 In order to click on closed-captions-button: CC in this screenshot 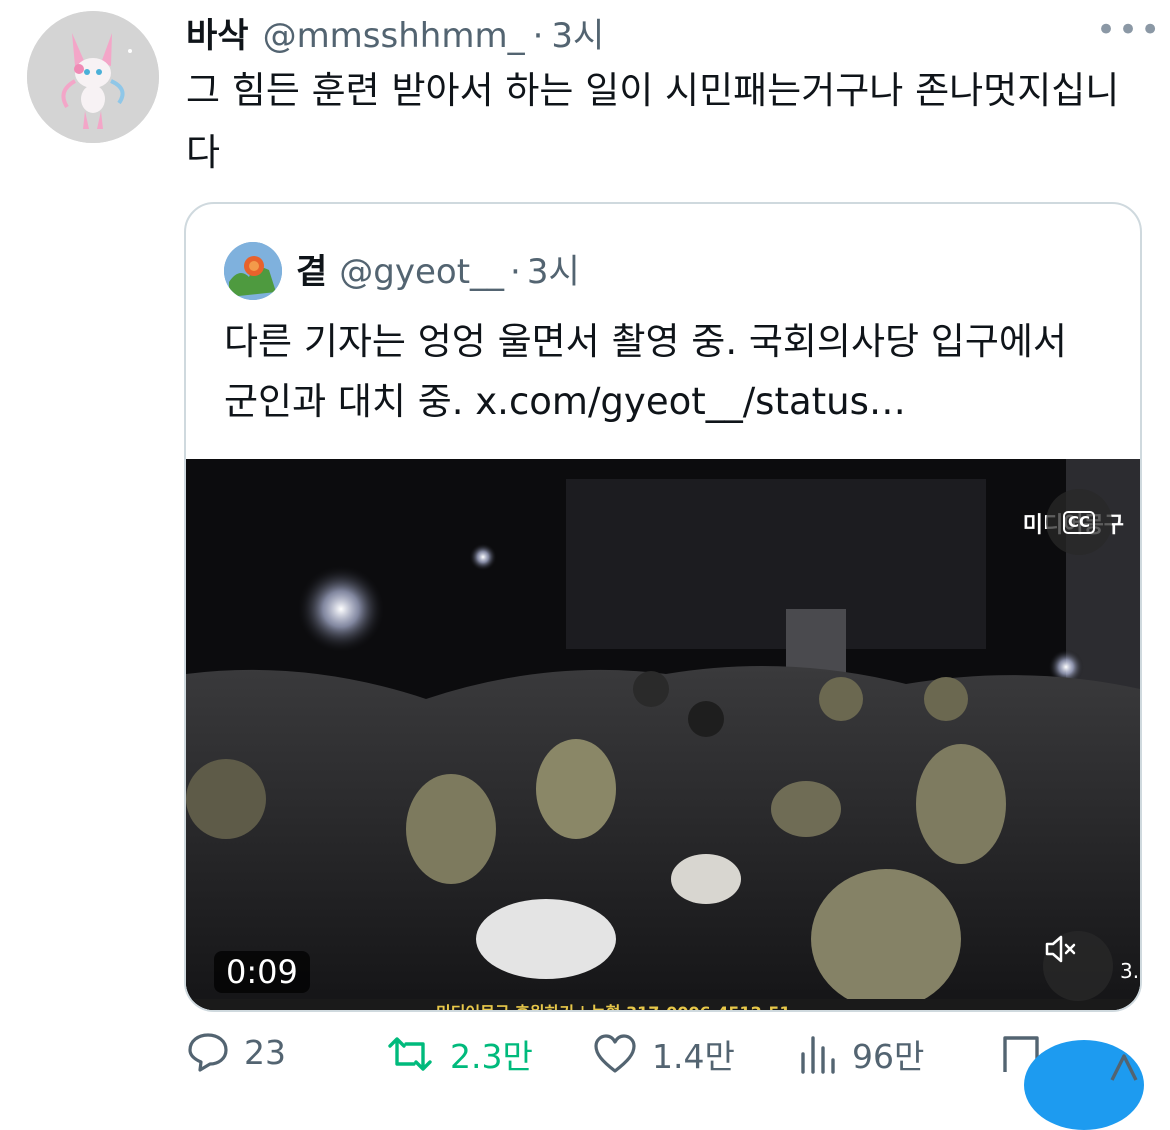, I will do `click(1079, 522)`.